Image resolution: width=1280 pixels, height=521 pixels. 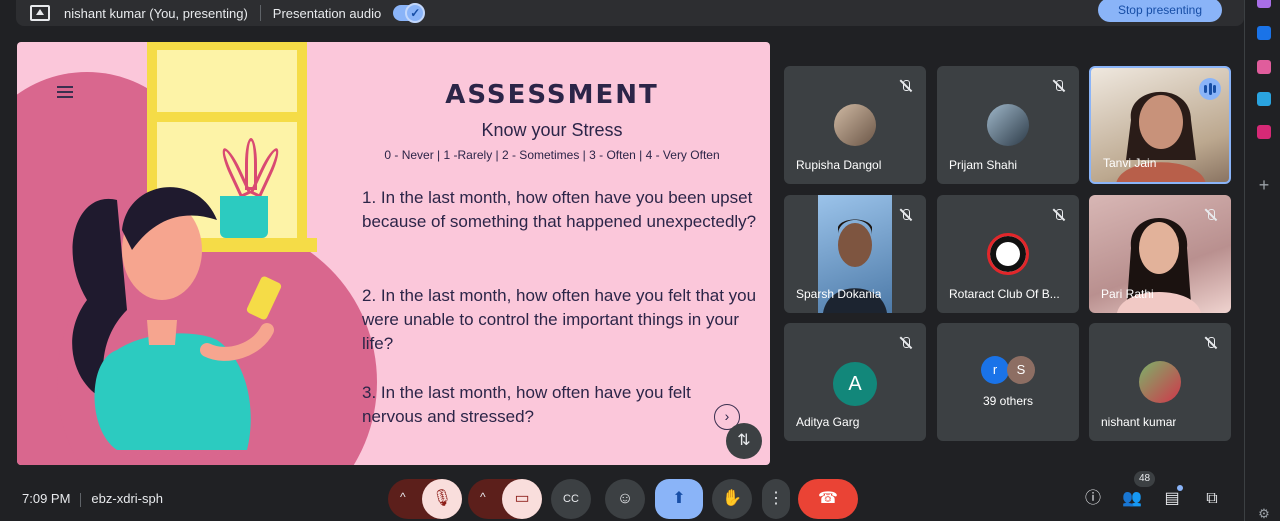 I want to click on presentation-audio-toggle: ✓, so click(x=409, y=13).